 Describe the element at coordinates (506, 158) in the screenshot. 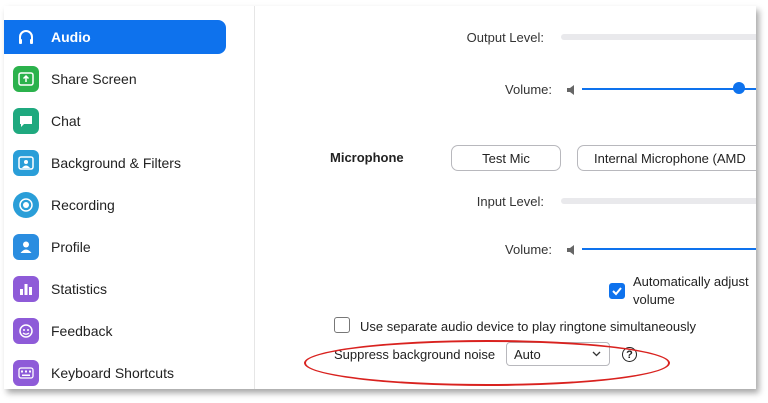

I see `test-mic-button: Test Mic` at that location.